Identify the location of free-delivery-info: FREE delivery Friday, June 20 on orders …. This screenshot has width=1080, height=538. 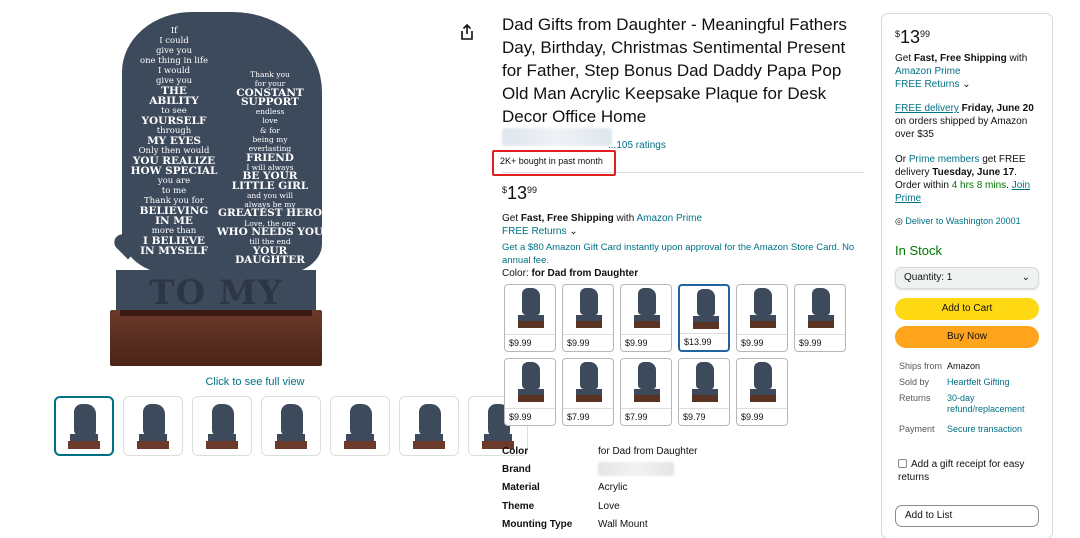
(970, 121).